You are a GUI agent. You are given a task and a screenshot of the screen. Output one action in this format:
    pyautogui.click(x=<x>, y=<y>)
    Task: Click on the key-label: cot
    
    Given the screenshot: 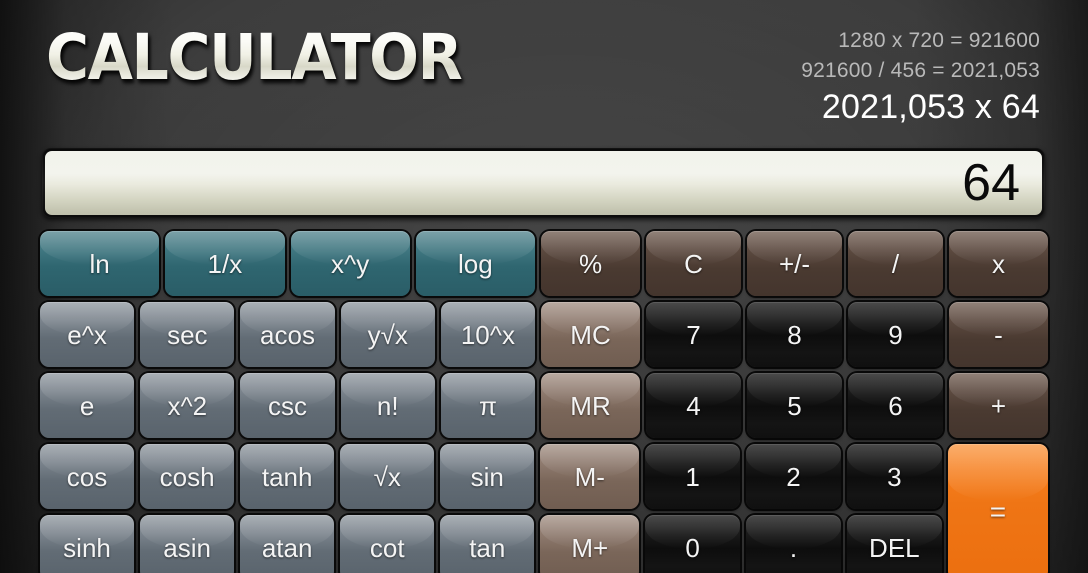 What is the action you would take?
    pyautogui.click(x=387, y=547)
    